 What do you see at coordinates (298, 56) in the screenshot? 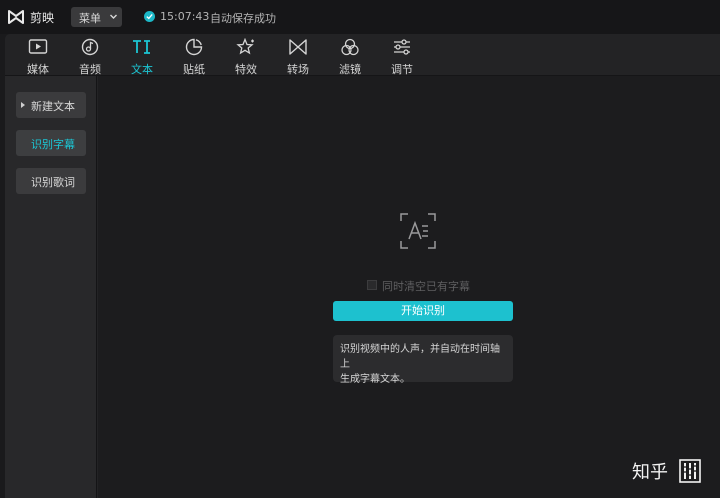
I see `tab-transition: 转场` at bounding box center [298, 56].